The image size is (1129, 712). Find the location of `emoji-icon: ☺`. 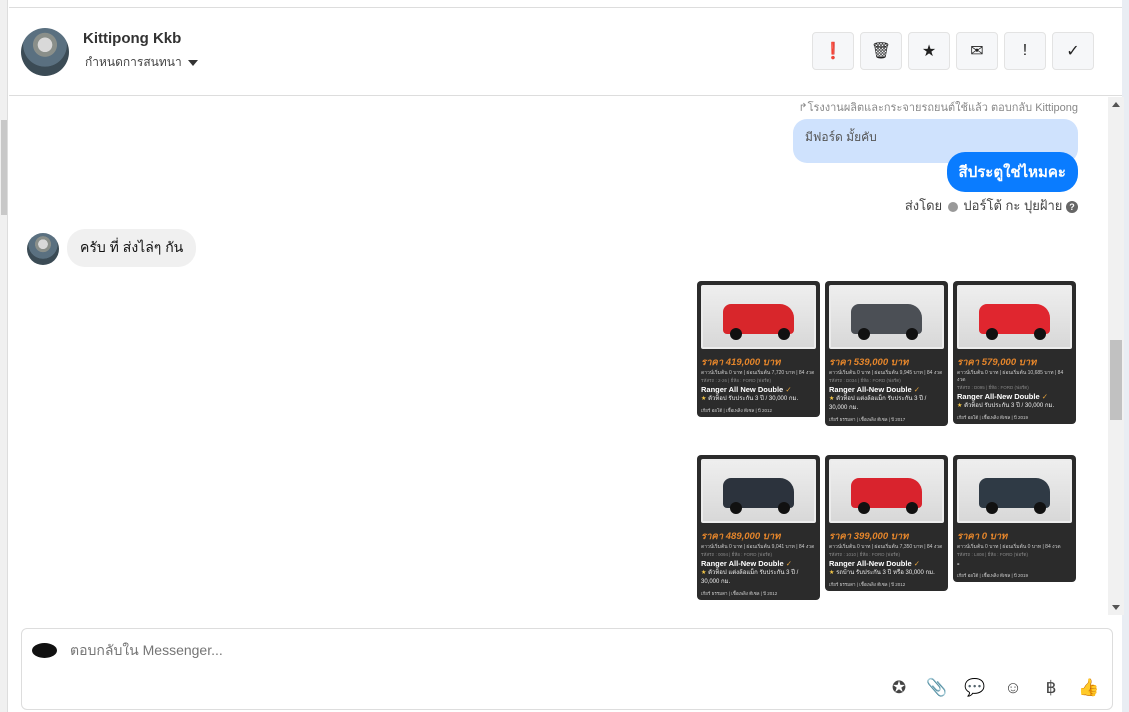

emoji-icon: ☺ is located at coordinates (1013, 688).